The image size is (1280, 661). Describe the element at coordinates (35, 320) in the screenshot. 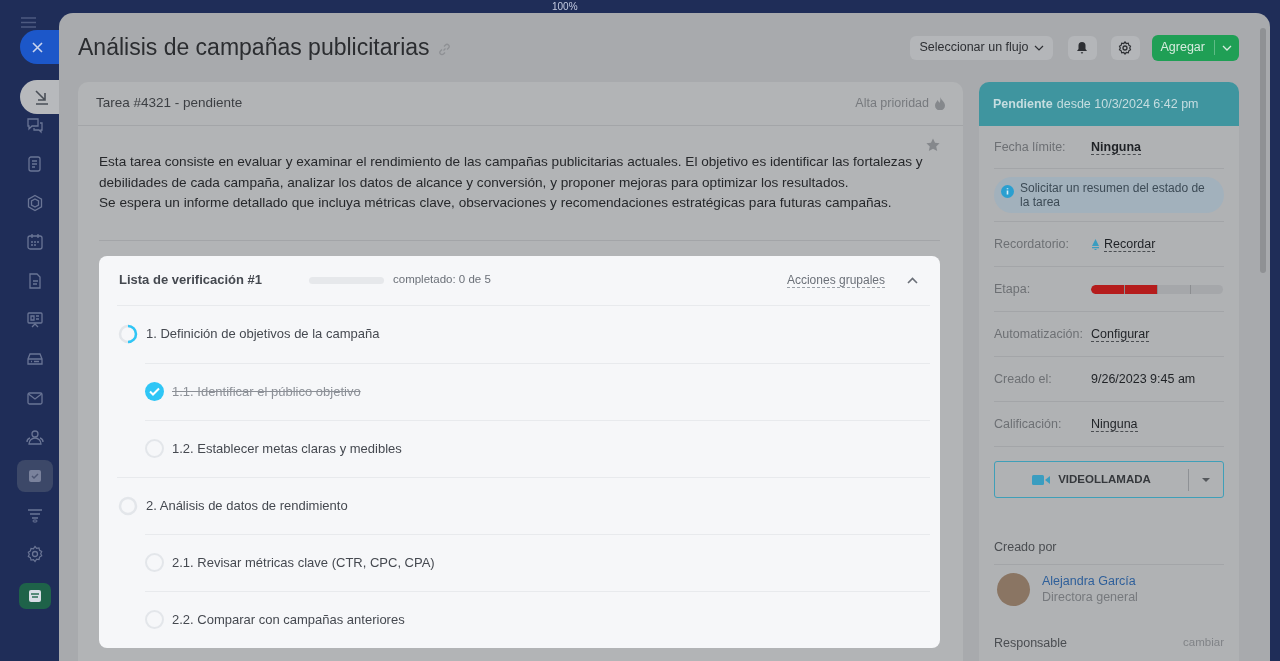

I see `presentation-icon` at that location.